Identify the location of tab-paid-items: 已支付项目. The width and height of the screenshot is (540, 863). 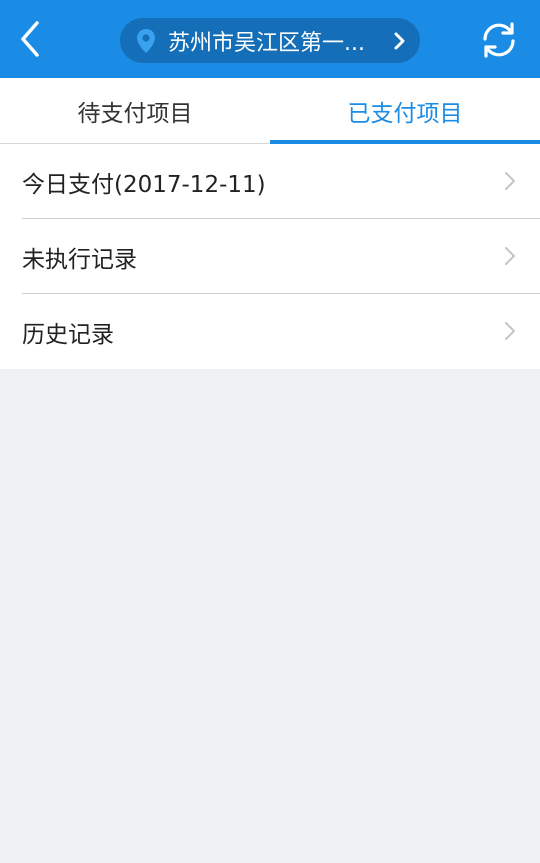
(405, 111).